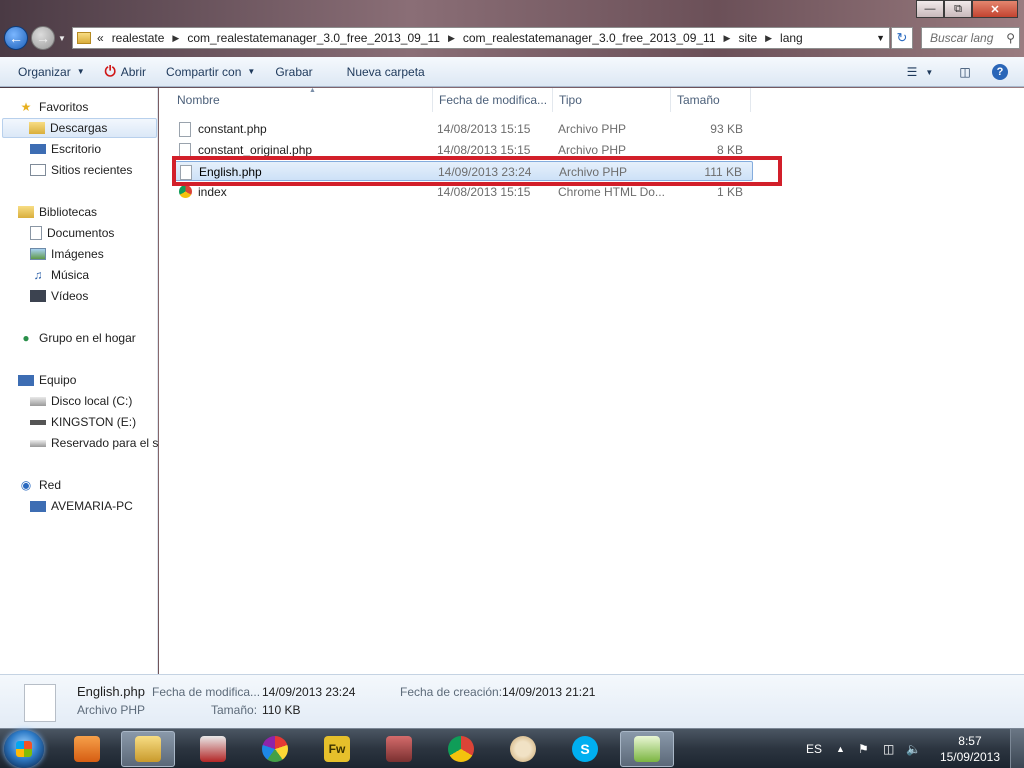 The image size is (1024, 768). What do you see at coordinates (840, 748) in the screenshot?
I see `show-hidden-icons-button: ▲` at bounding box center [840, 748].